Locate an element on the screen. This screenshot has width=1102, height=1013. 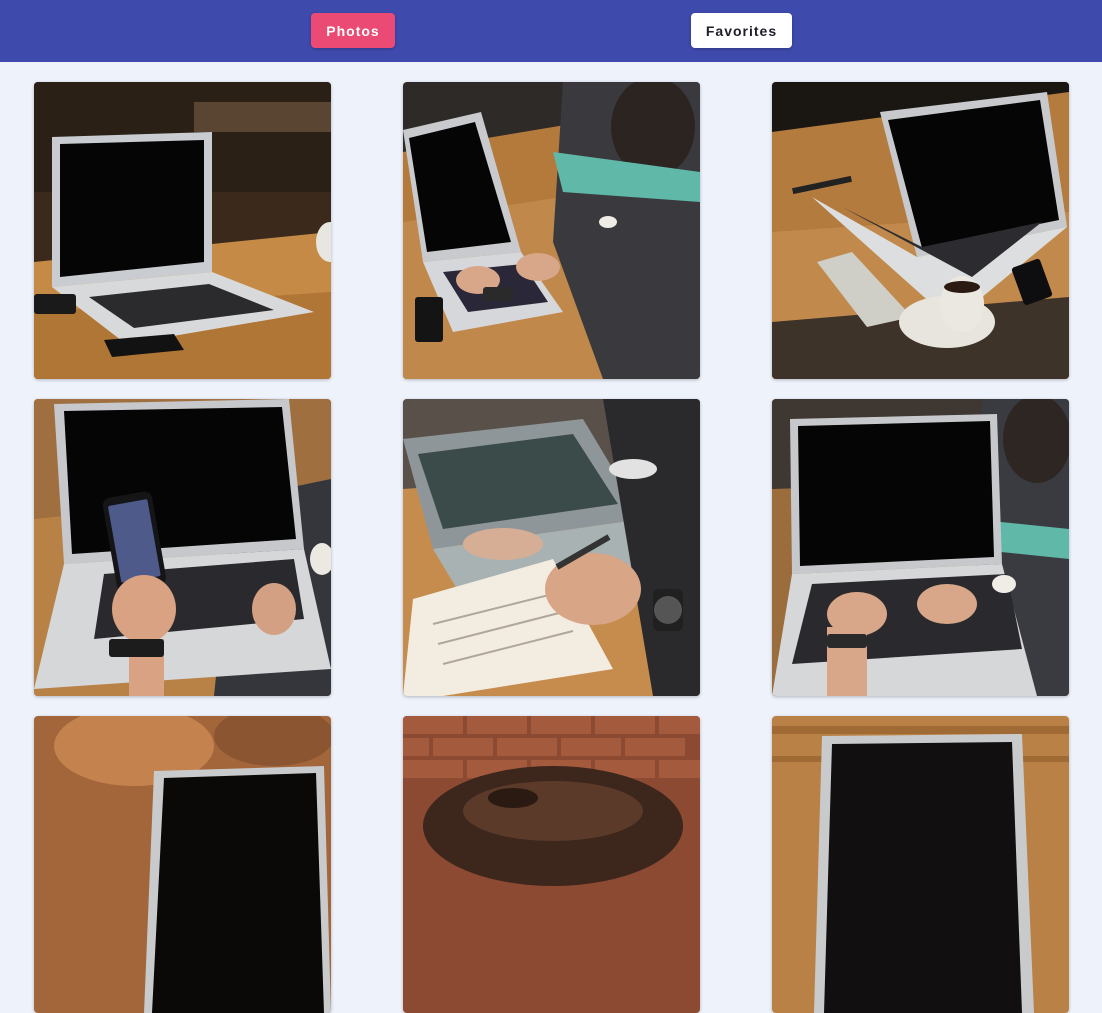
photo-hands-typing is located at coordinates (920, 547).